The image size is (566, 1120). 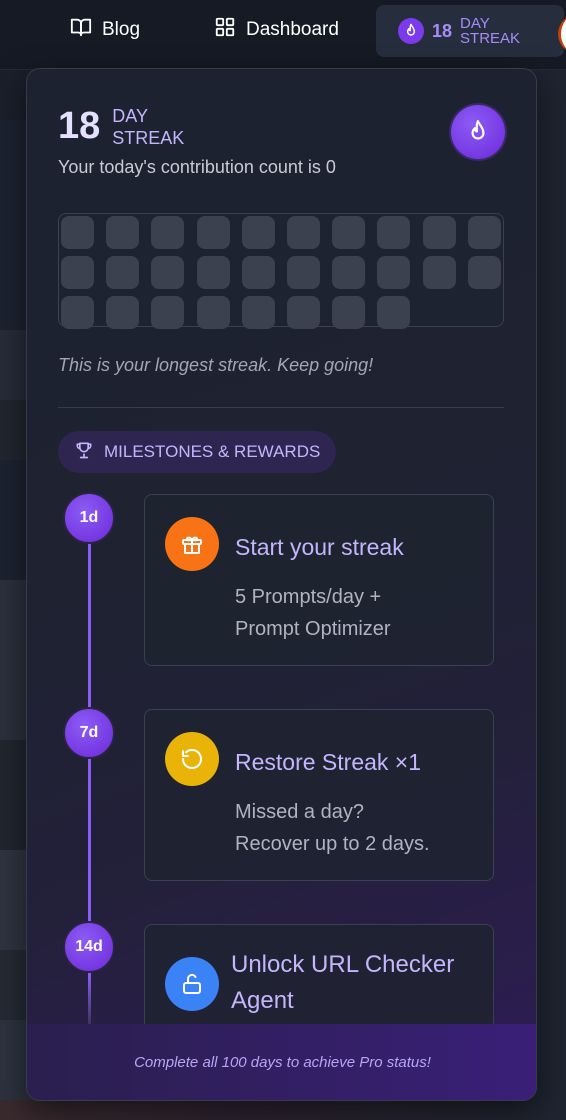 I want to click on milestone-title: Restore Streak ×1, so click(x=328, y=762).